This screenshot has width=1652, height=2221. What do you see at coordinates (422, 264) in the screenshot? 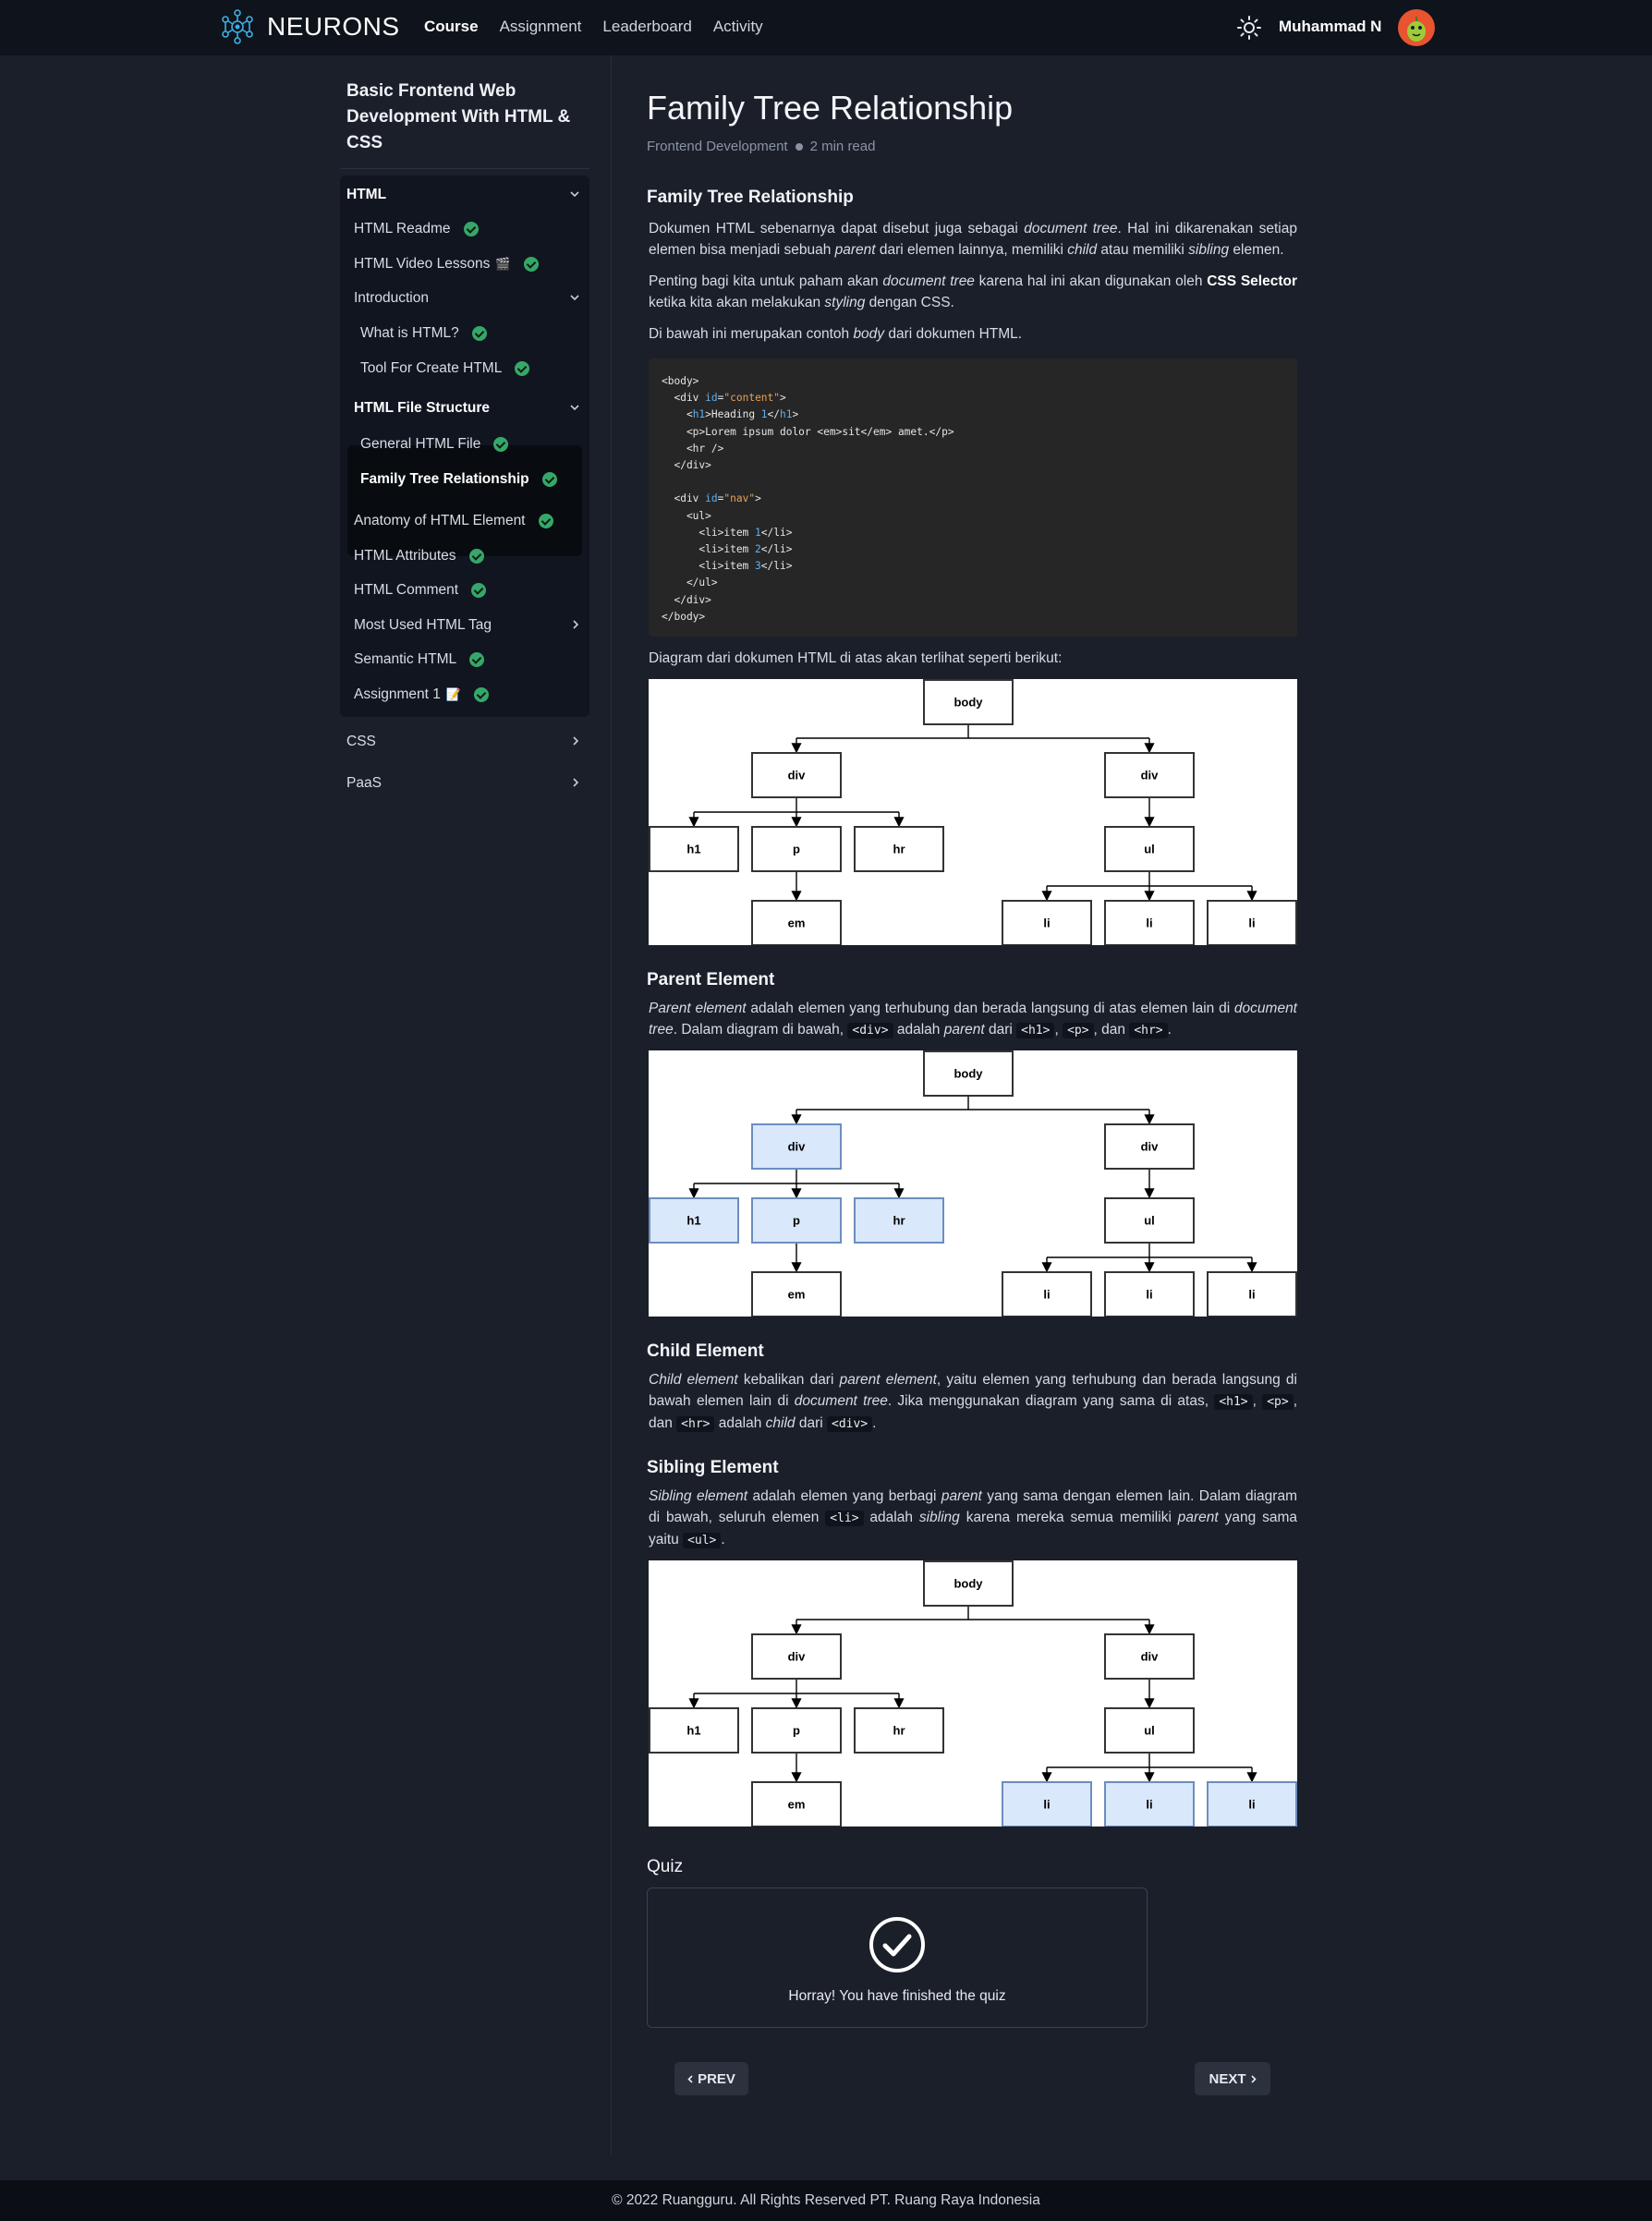
I see `sidebar-item-label: HTML Video Lessons` at bounding box center [422, 264].